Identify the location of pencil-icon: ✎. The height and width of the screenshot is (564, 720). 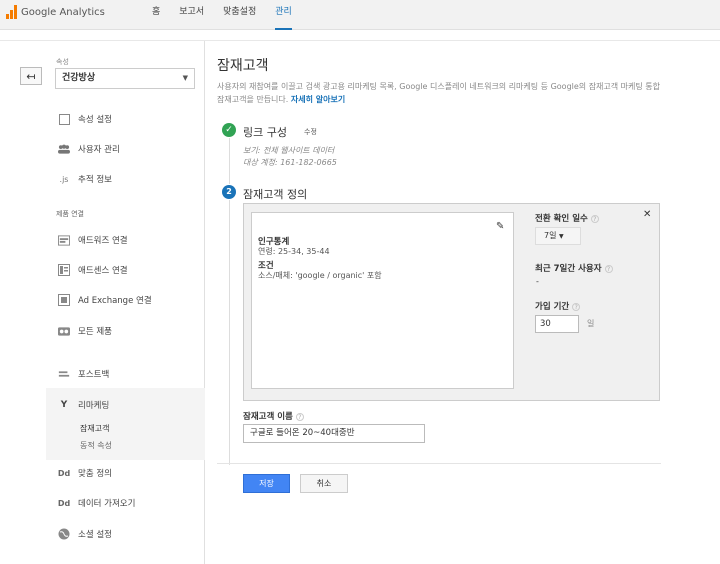
(500, 226).